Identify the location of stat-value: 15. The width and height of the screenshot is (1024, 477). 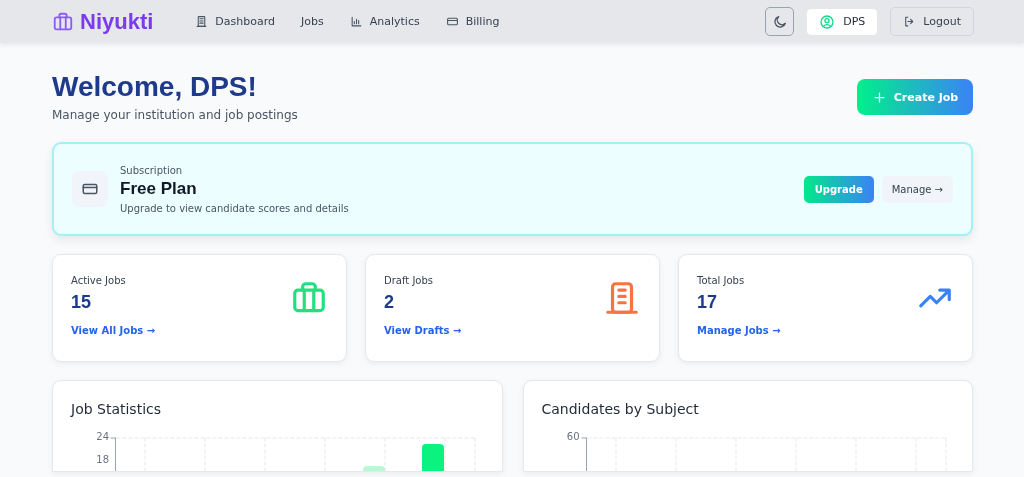
(82, 302).